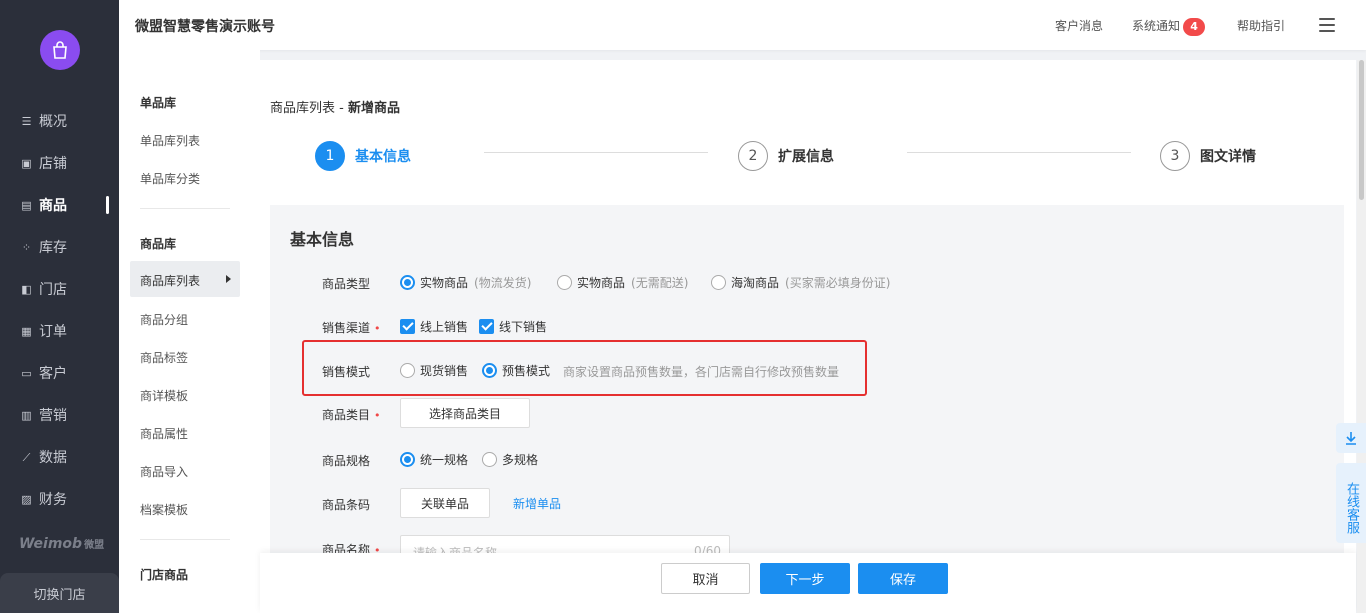  Describe the element at coordinates (59, 499) in the screenshot. I see `nav-finance: ▨ 财务` at that location.